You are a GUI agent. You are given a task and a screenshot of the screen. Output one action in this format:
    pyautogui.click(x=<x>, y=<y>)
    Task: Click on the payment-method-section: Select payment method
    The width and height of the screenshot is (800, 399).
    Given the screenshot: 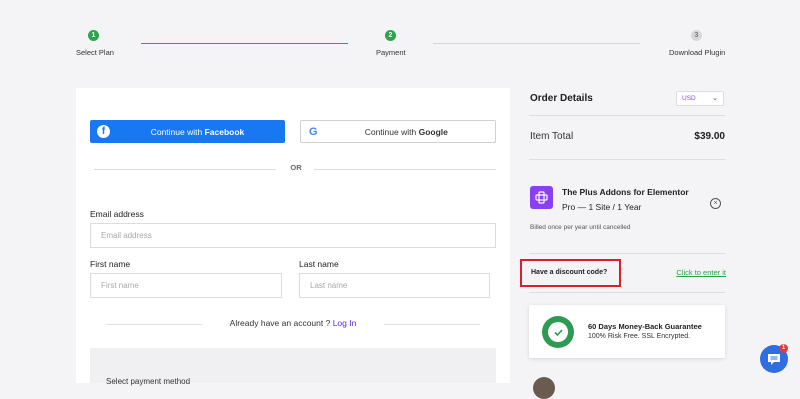 What is the action you would take?
    pyautogui.click(x=293, y=367)
    